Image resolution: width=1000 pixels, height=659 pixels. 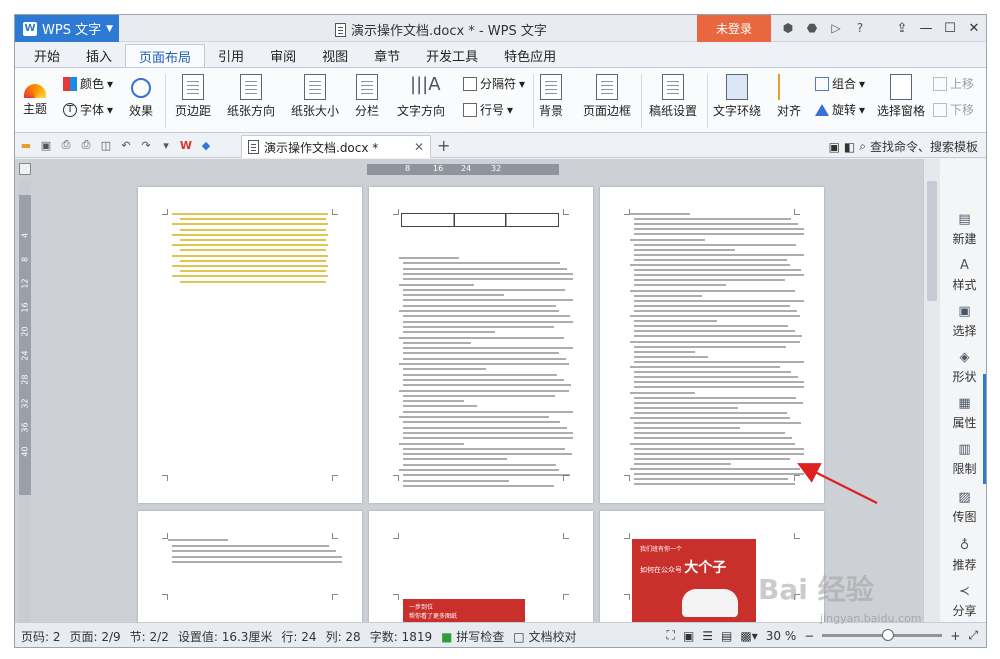 I want to click on preview-icon: ◫, so click(x=106, y=145).